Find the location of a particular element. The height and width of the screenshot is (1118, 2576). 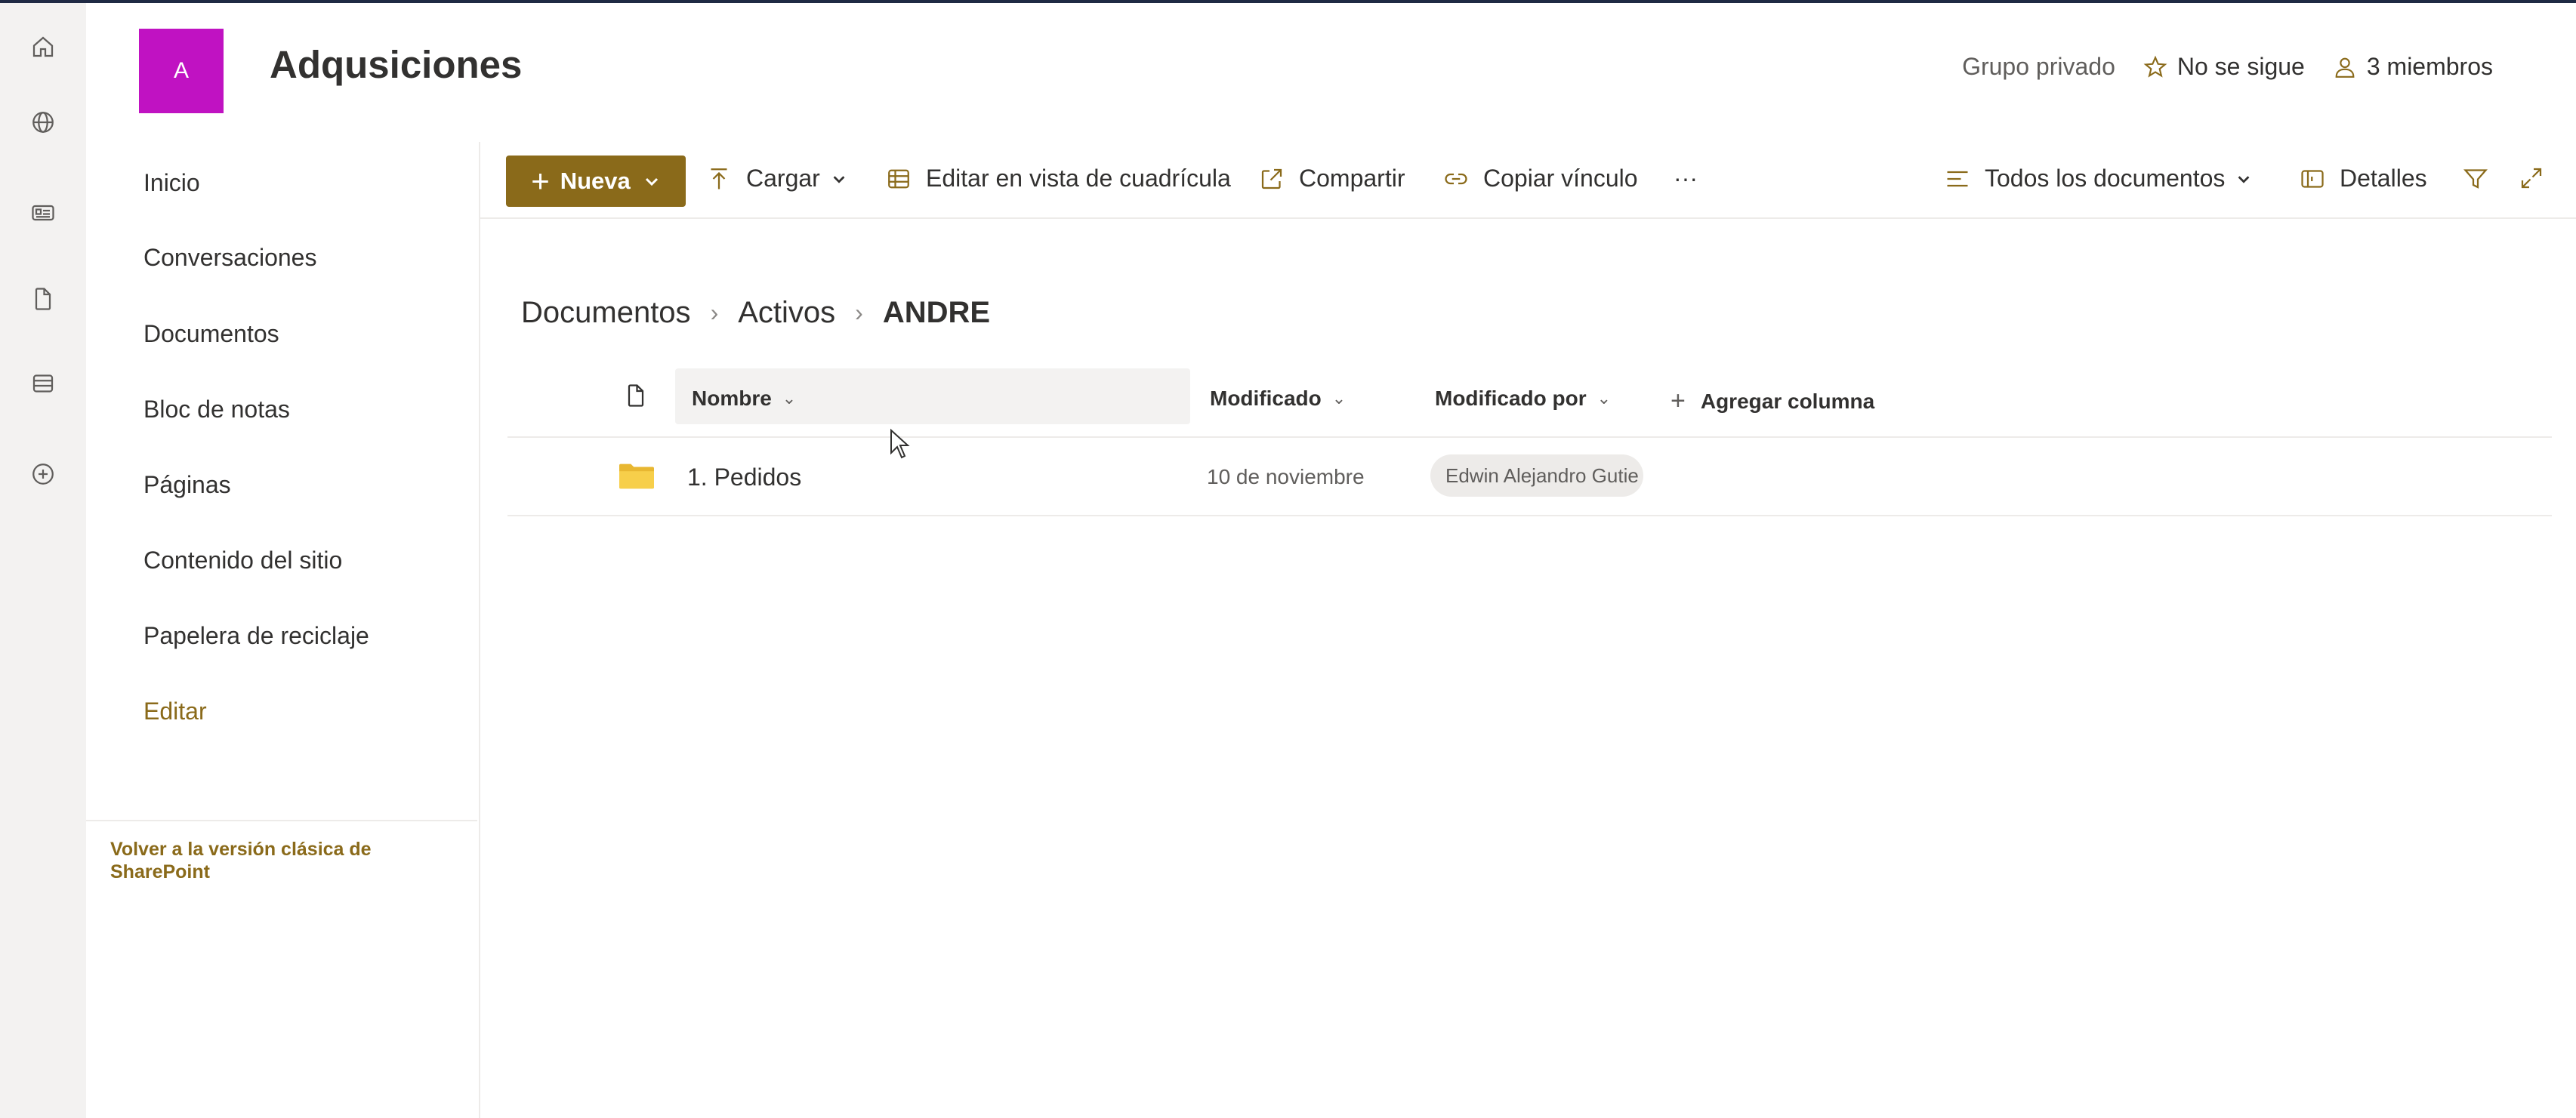

filter-button is located at coordinates (2482, 178).